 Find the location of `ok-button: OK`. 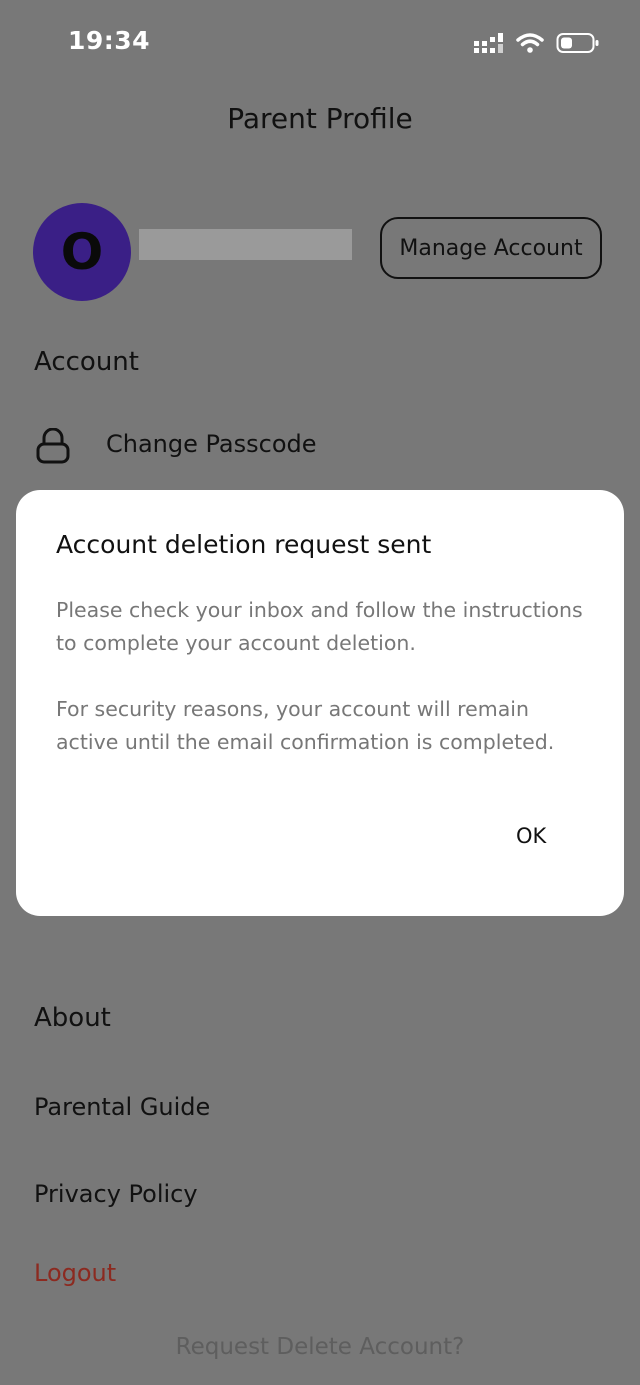

ok-button: OK is located at coordinates (531, 836).